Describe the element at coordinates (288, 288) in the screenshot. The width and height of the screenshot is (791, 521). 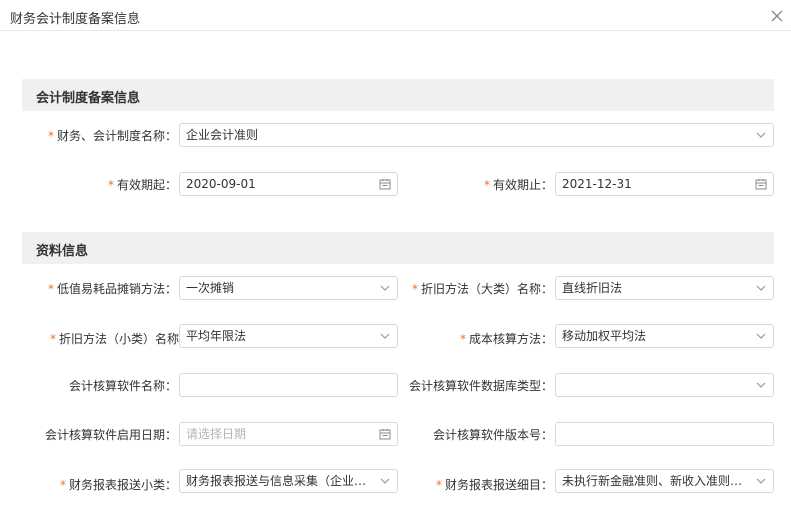
I see `low-value-method-select: 一次摊销` at that location.